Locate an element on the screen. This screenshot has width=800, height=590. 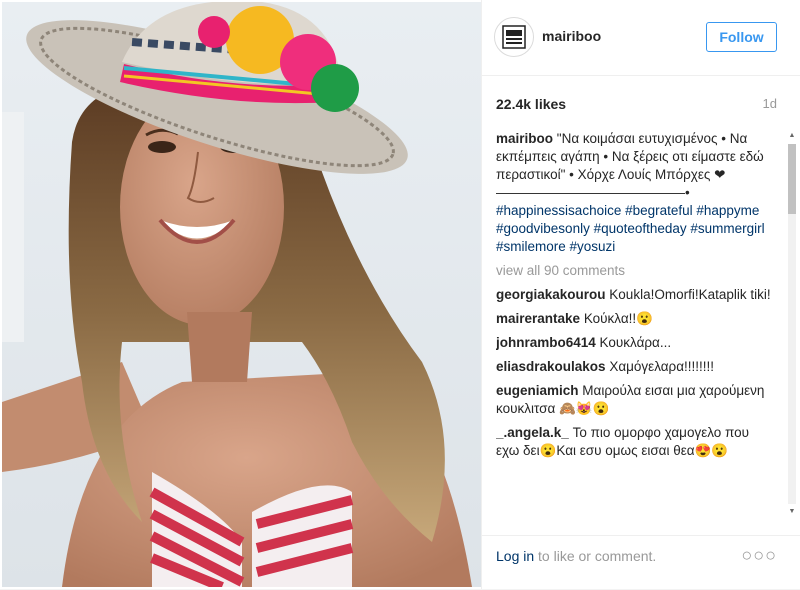
comment-username: georgiakakourou is located at coordinates (551, 294).